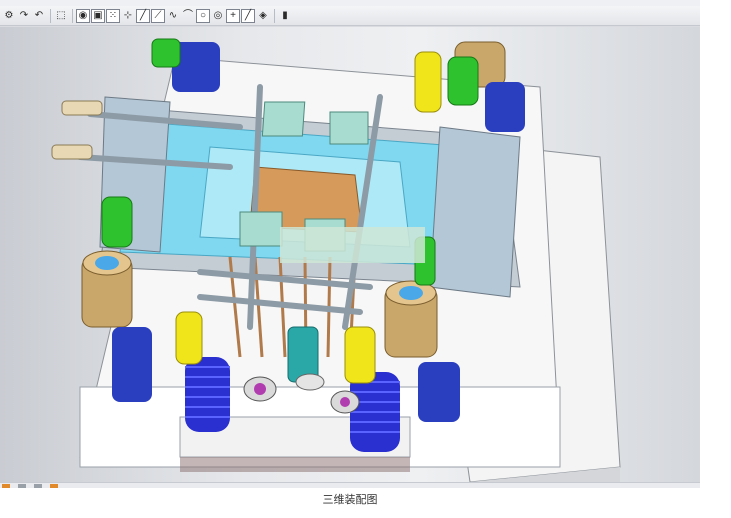 The height and width of the screenshot is (518, 731). What do you see at coordinates (248, 15) in the screenshot?
I see `line-edit-icon: ╱` at bounding box center [248, 15].